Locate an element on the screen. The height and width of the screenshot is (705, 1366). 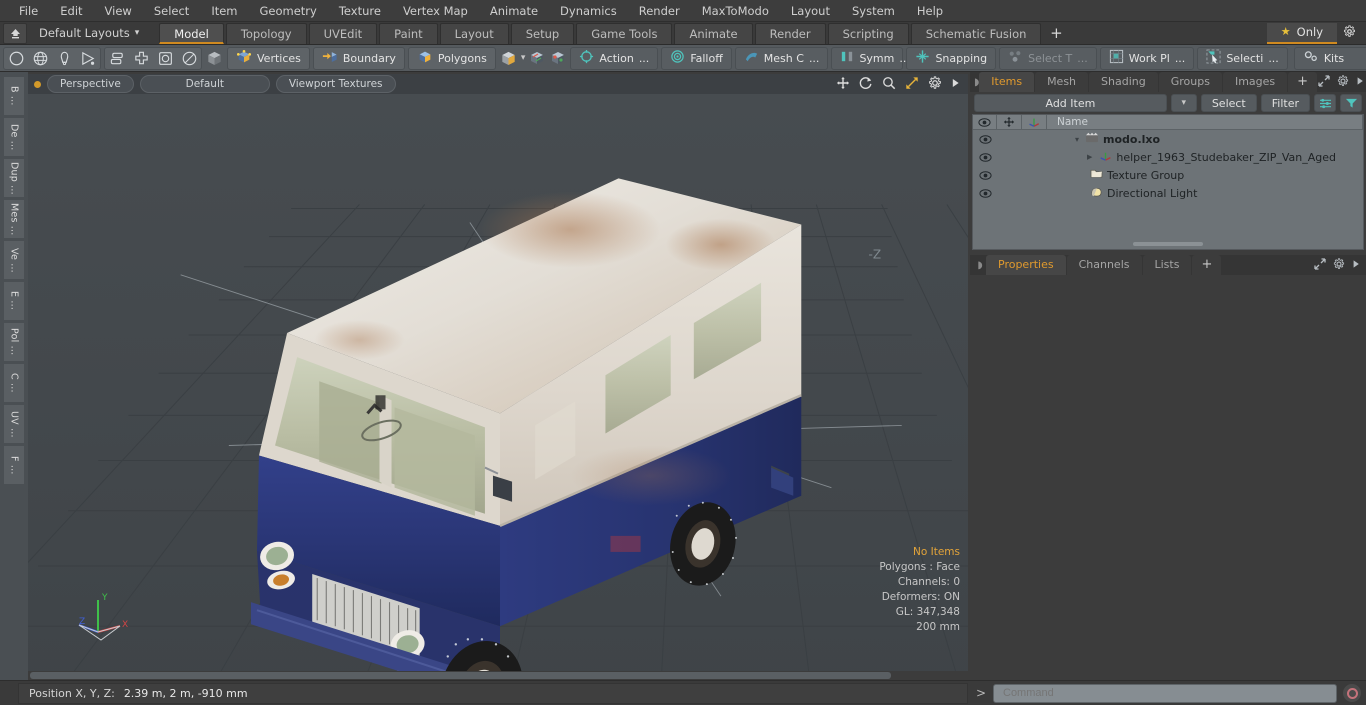
pen-icon is located at coordinates (64, 58).